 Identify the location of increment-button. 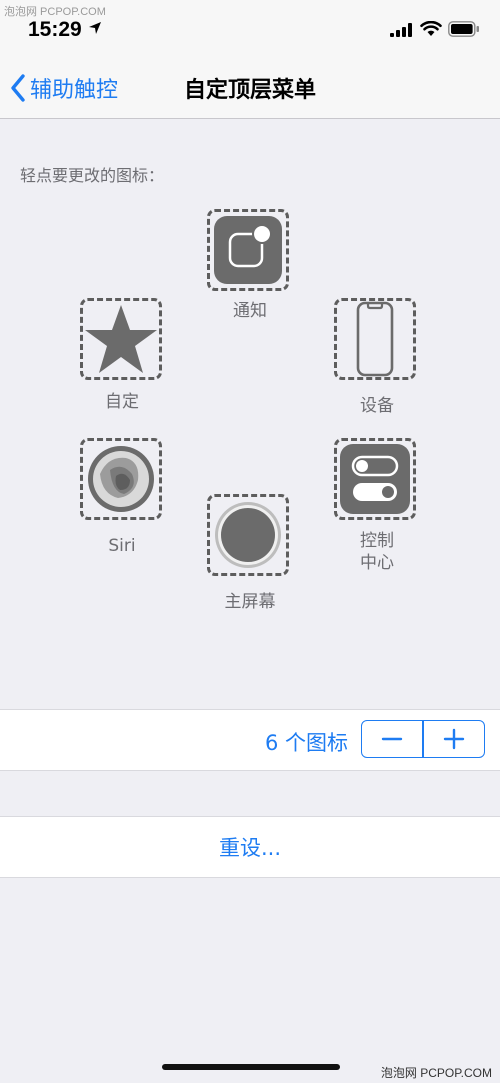
(454, 739).